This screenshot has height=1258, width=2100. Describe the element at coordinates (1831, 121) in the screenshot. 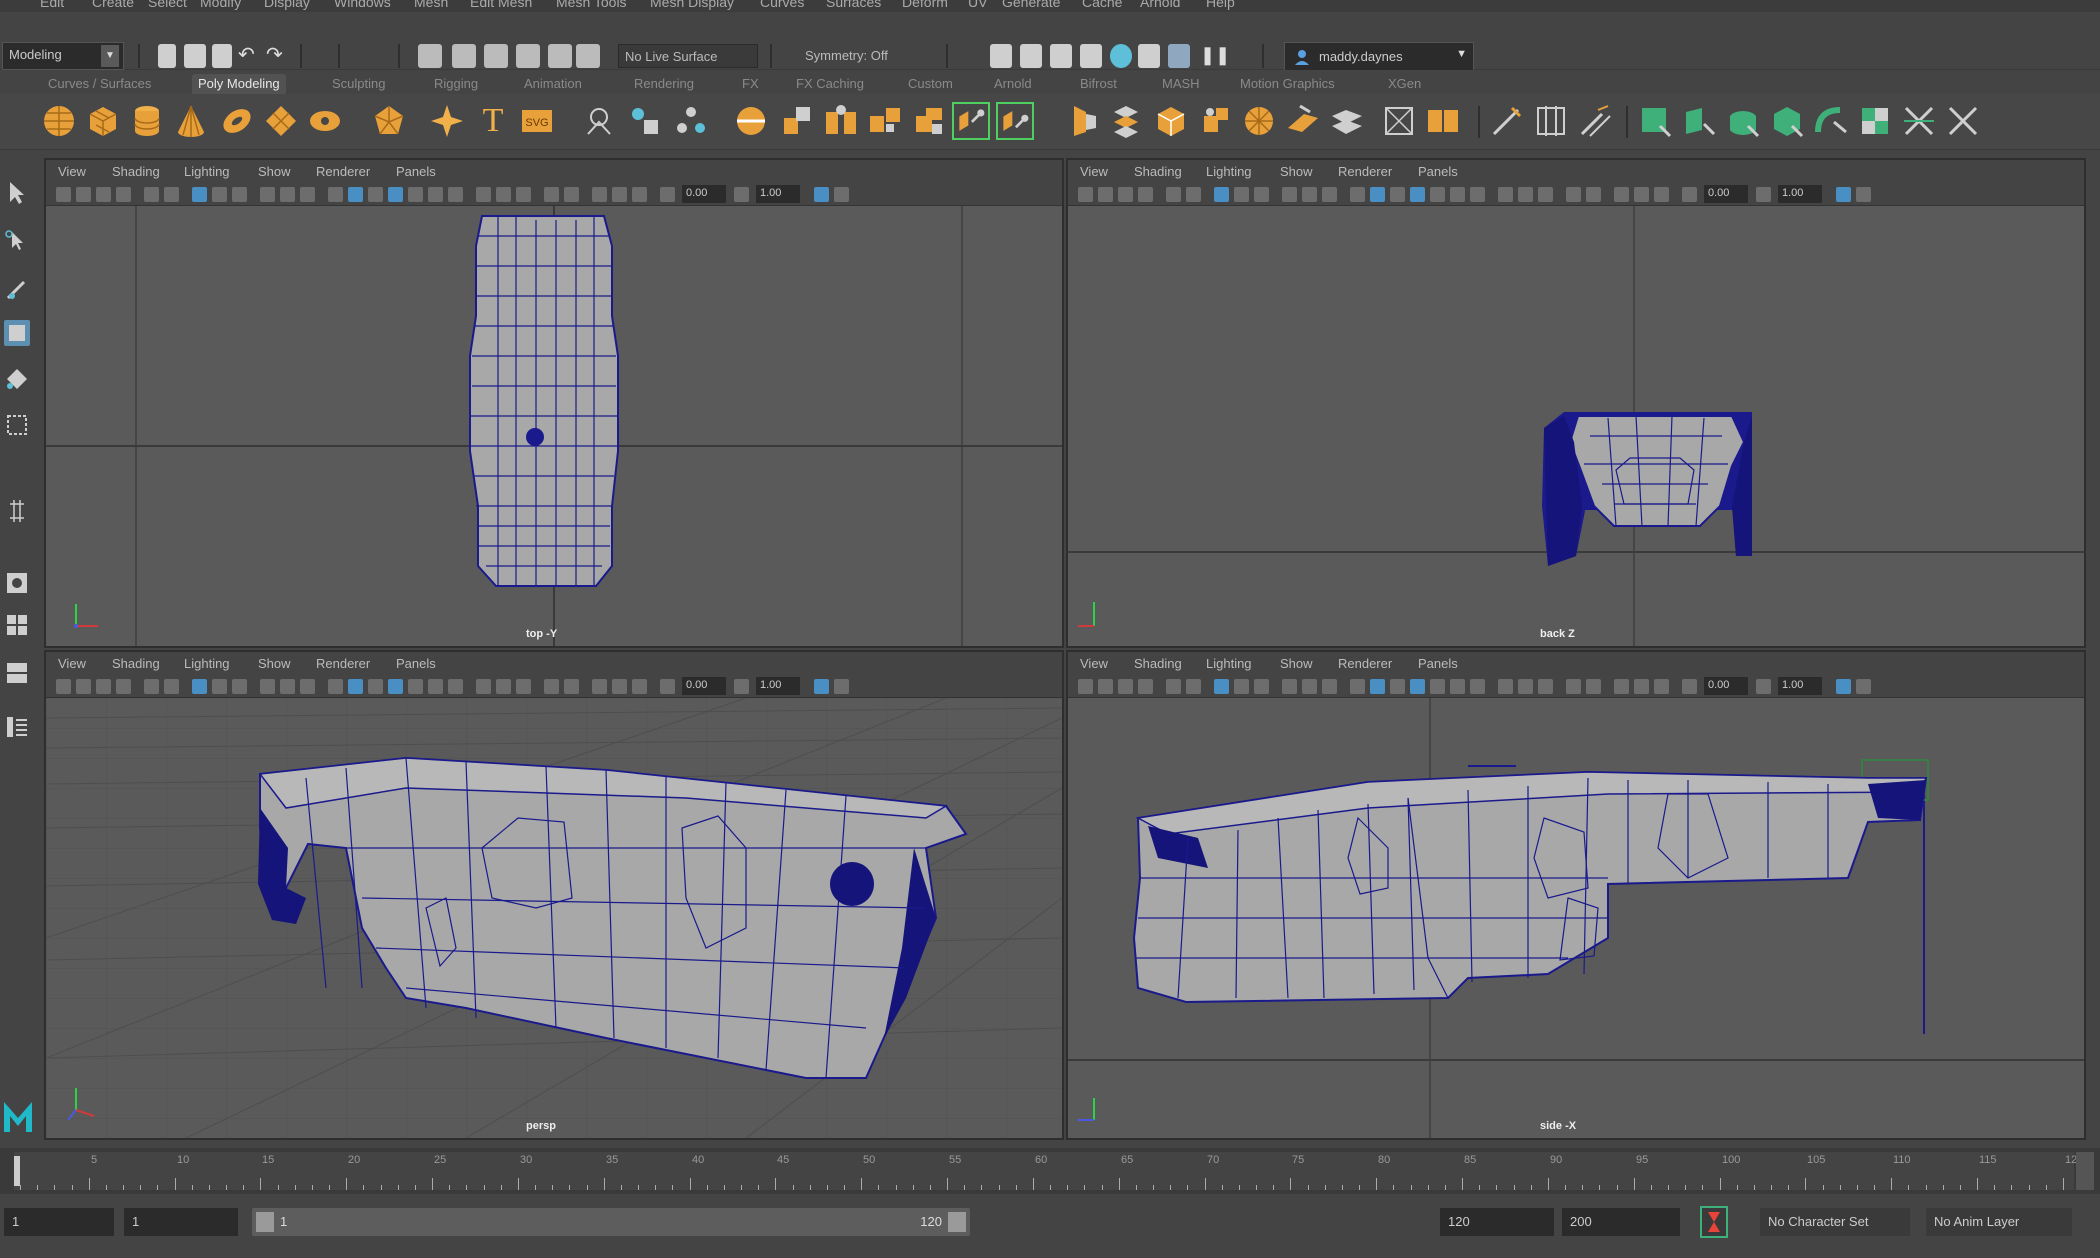

I see `unfold-icon` at that location.